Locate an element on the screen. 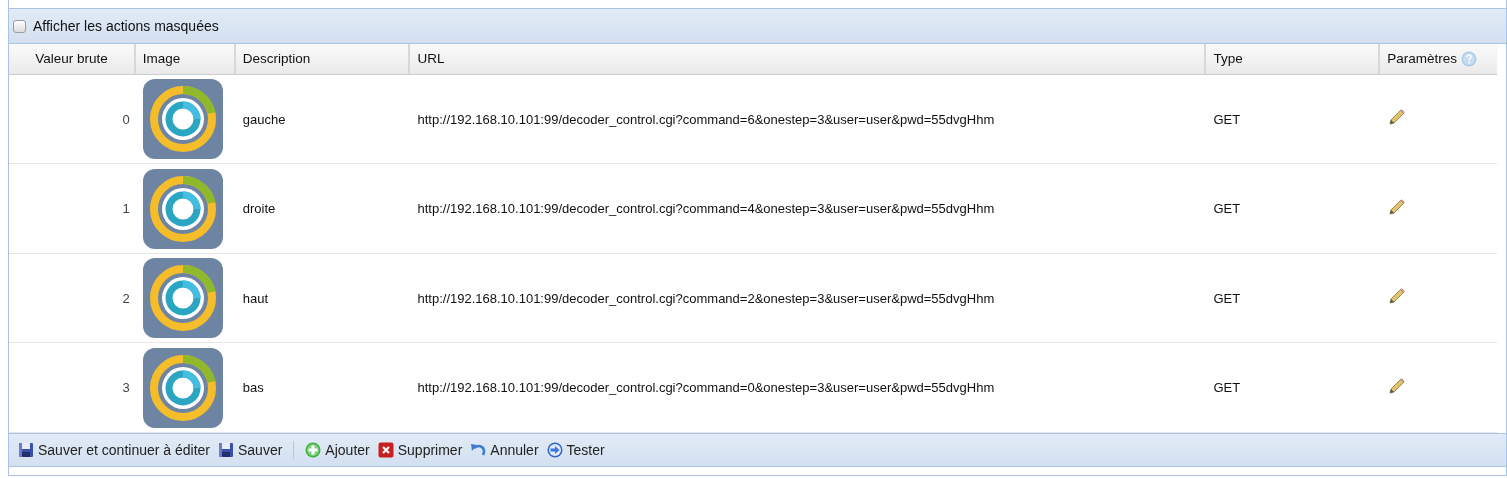 This screenshot has width=1507, height=478. plus-icon is located at coordinates (313, 450).